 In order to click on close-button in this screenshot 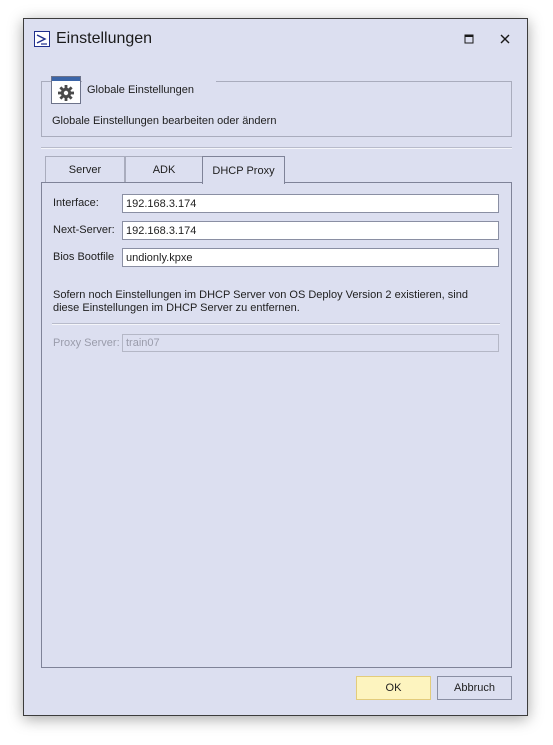, I will do `click(505, 39)`.